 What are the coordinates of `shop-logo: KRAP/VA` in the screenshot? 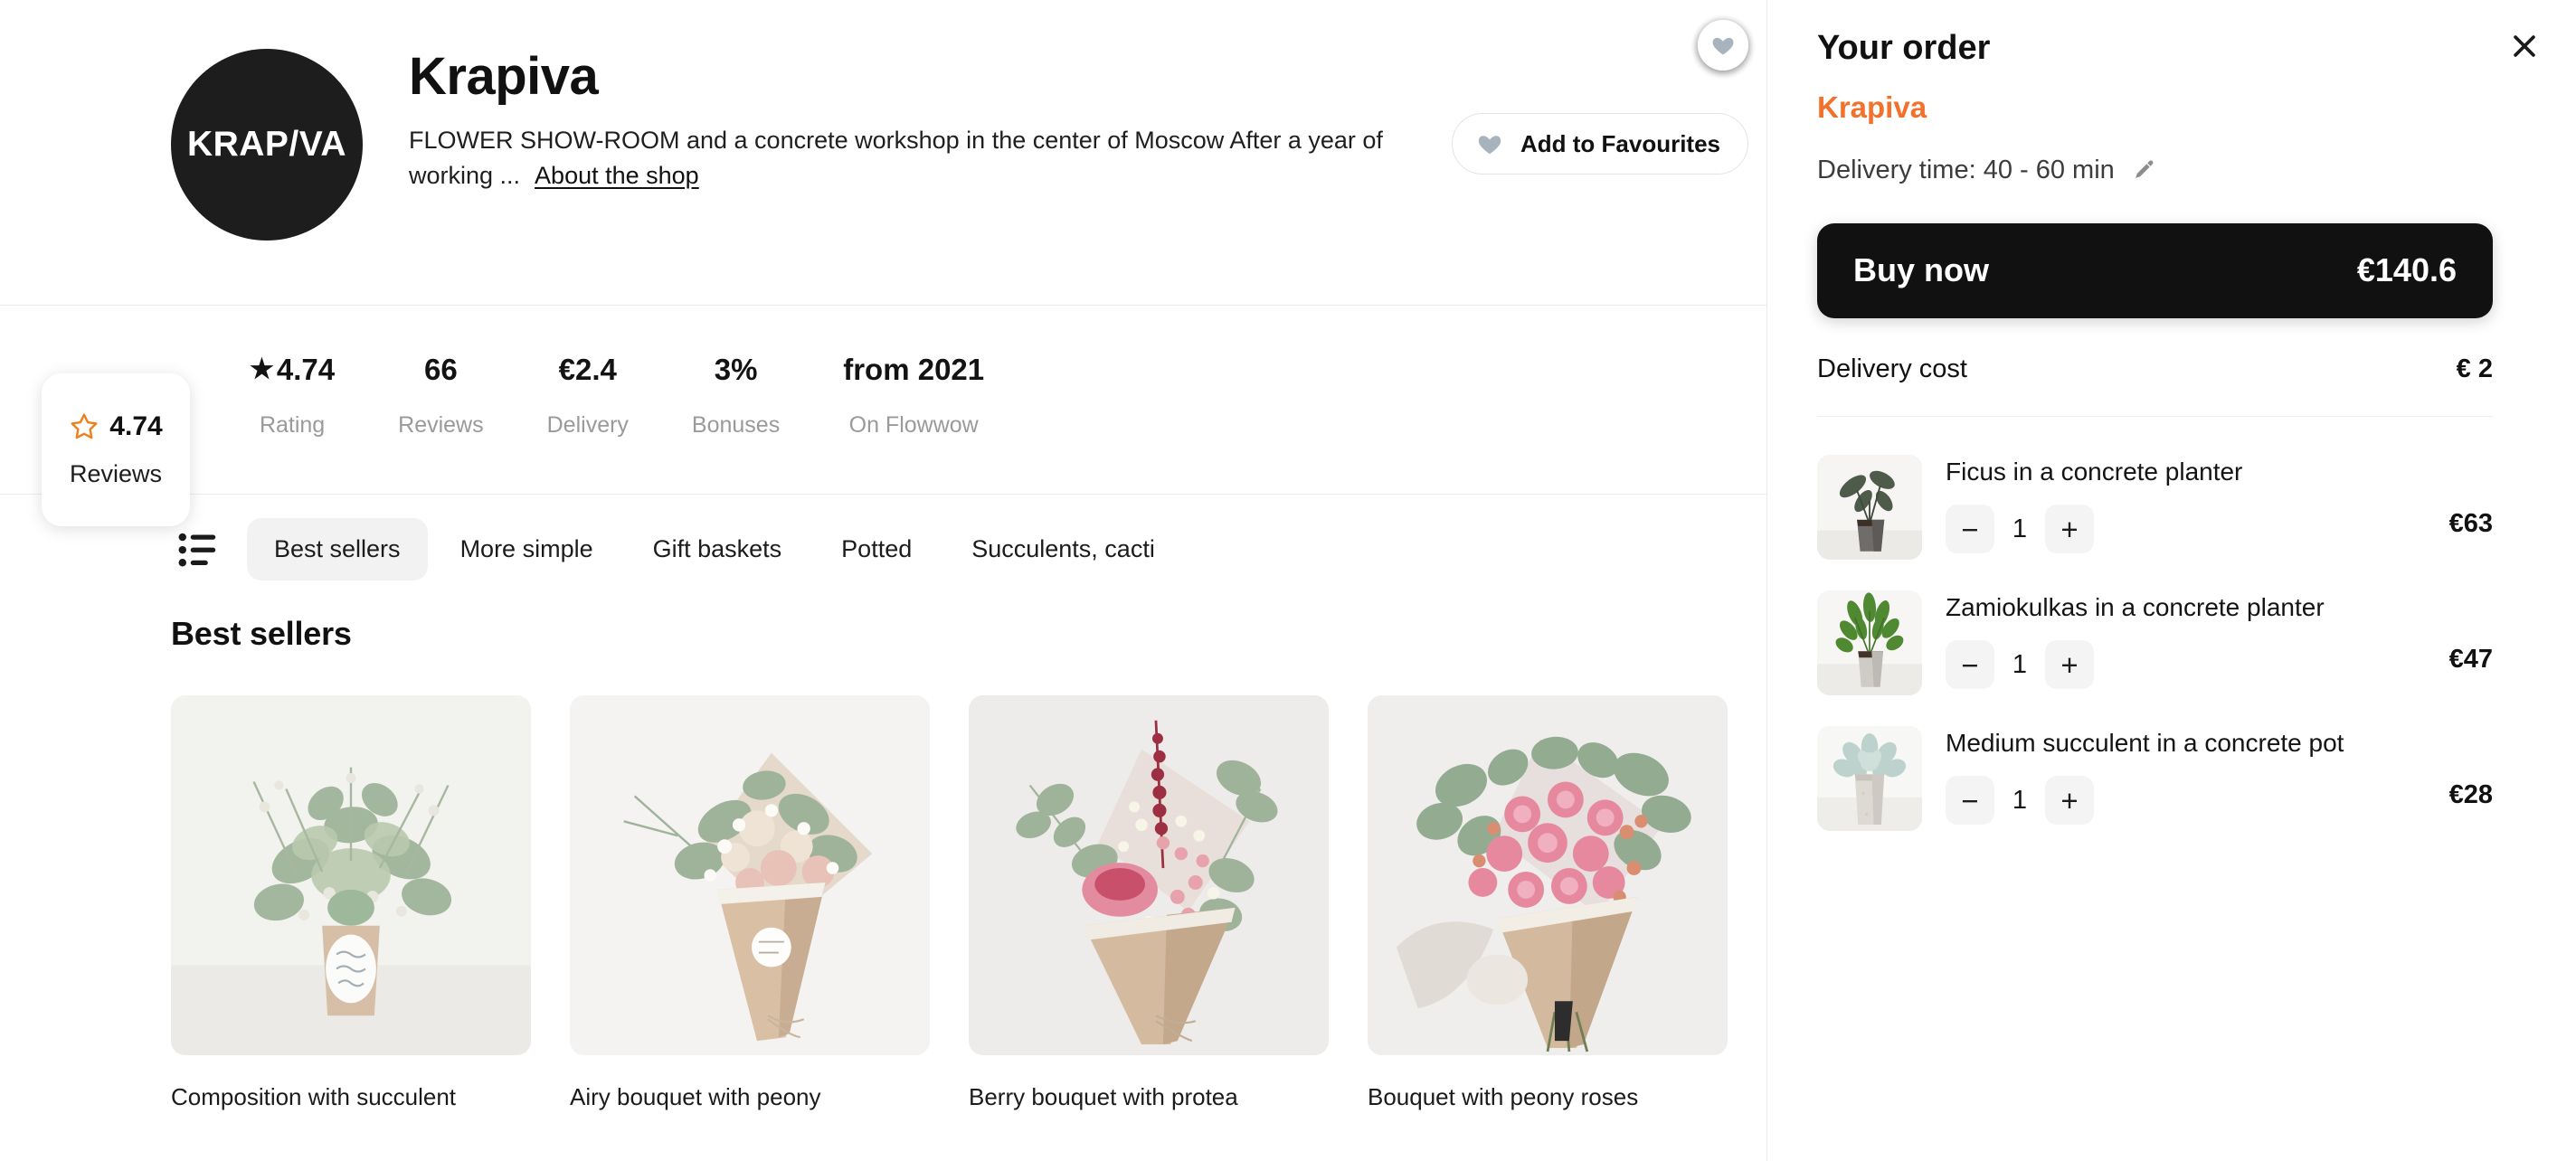 It's located at (267, 145).